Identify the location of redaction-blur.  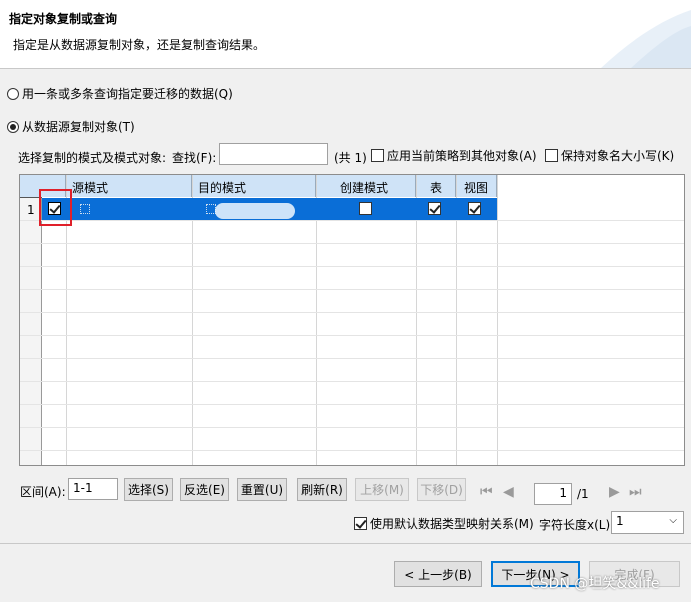
(255, 211).